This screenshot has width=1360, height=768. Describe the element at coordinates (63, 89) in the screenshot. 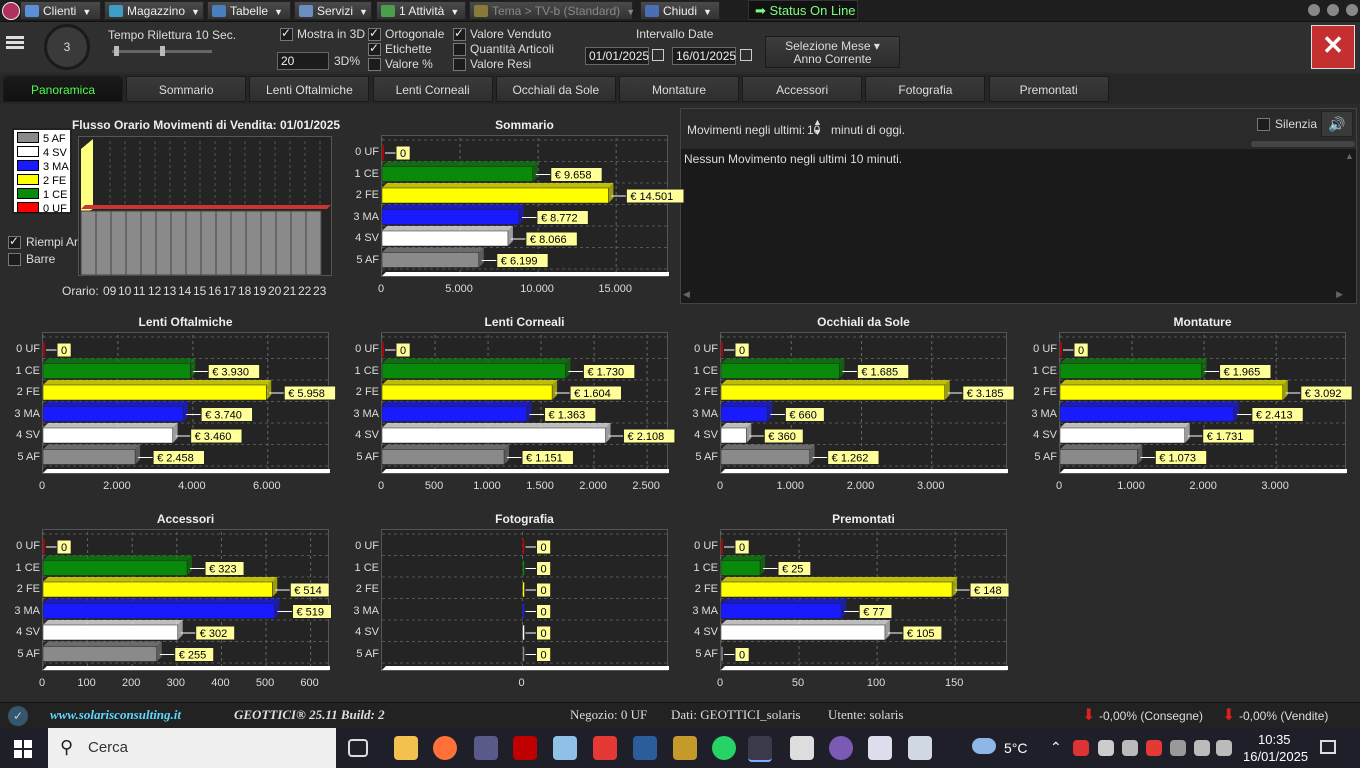

I see `tab-panoramica: Panoramica` at that location.